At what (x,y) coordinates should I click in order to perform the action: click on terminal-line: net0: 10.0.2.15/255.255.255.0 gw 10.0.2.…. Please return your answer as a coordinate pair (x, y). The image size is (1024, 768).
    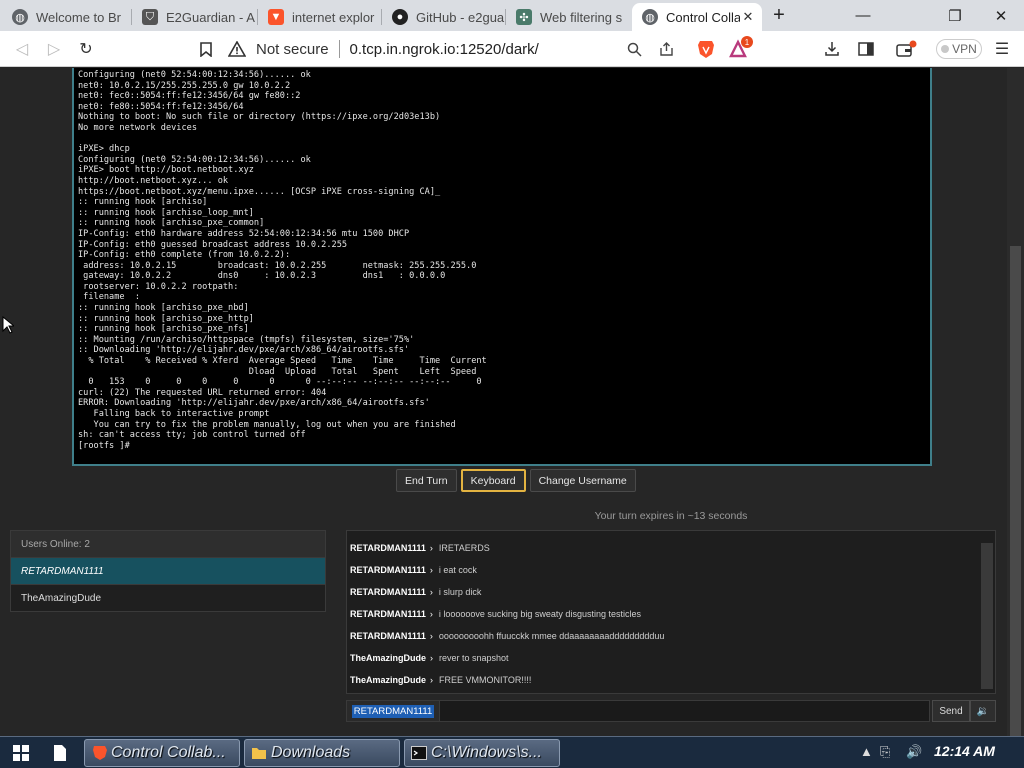
    Looking at the image, I should click on (184, 85).